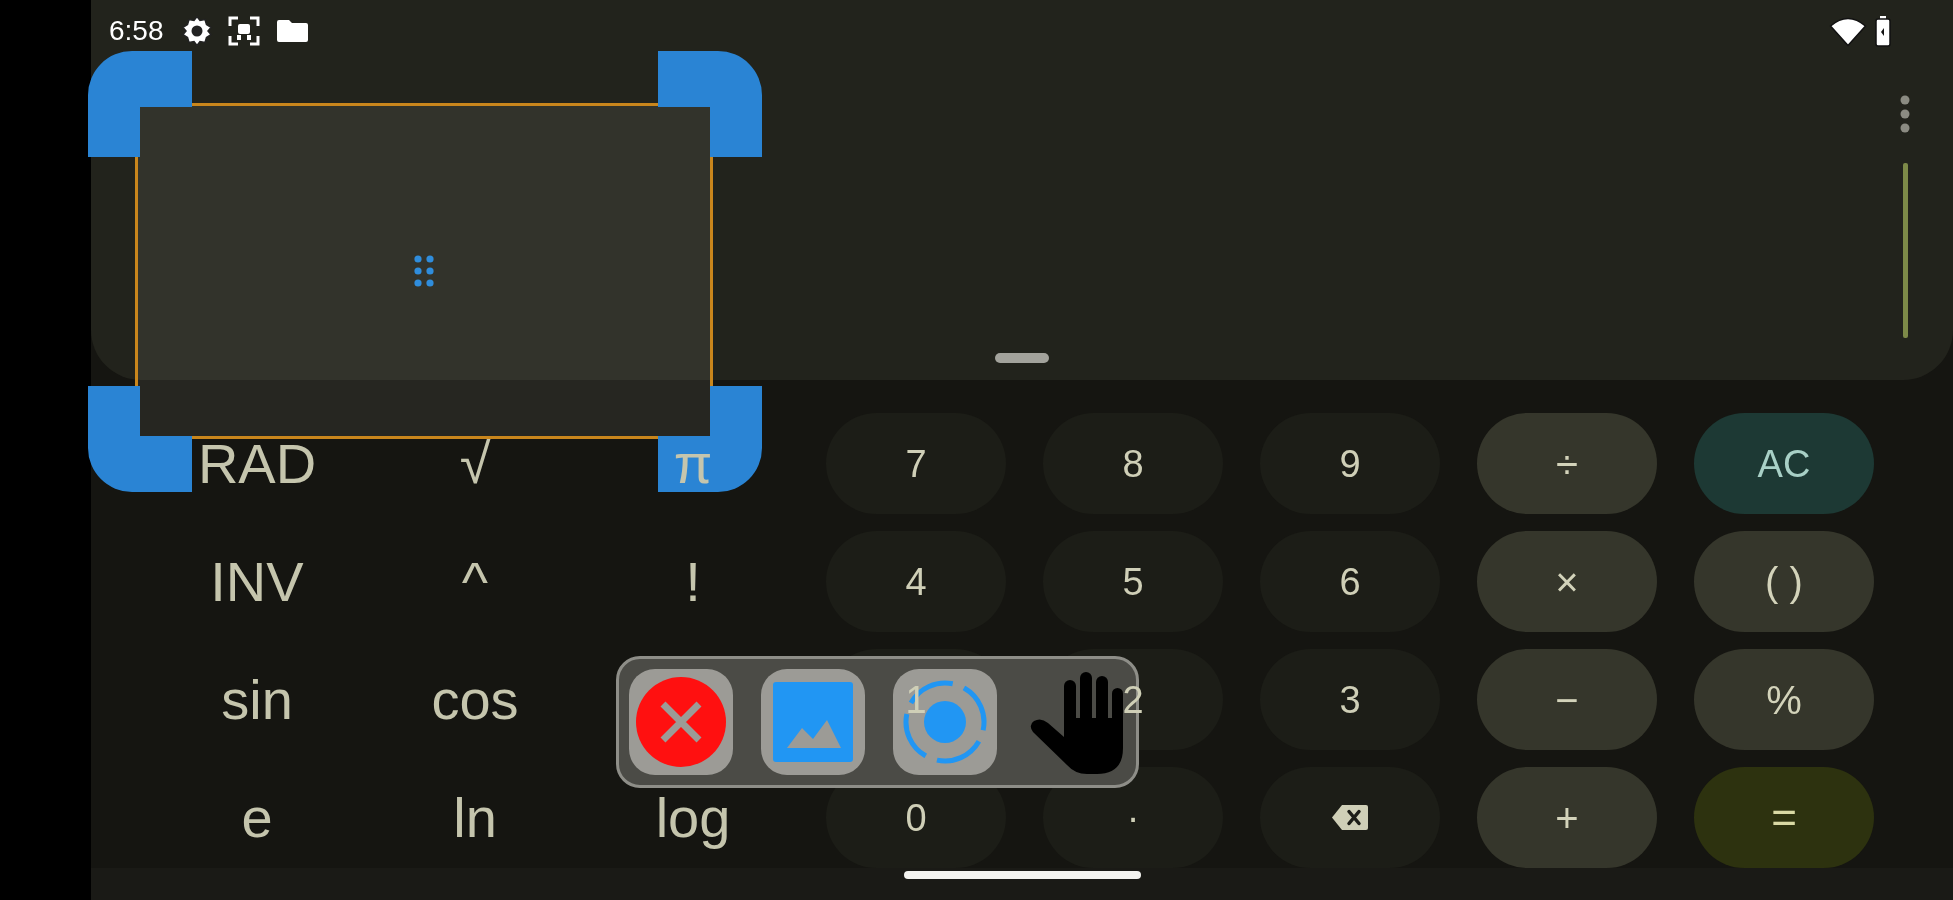 This screenshot has height=900, width=1953. What do you see at coordinates (1567, 699) in the screenshot?
I see `operator-key: −` at bounding box center [1567, 699].